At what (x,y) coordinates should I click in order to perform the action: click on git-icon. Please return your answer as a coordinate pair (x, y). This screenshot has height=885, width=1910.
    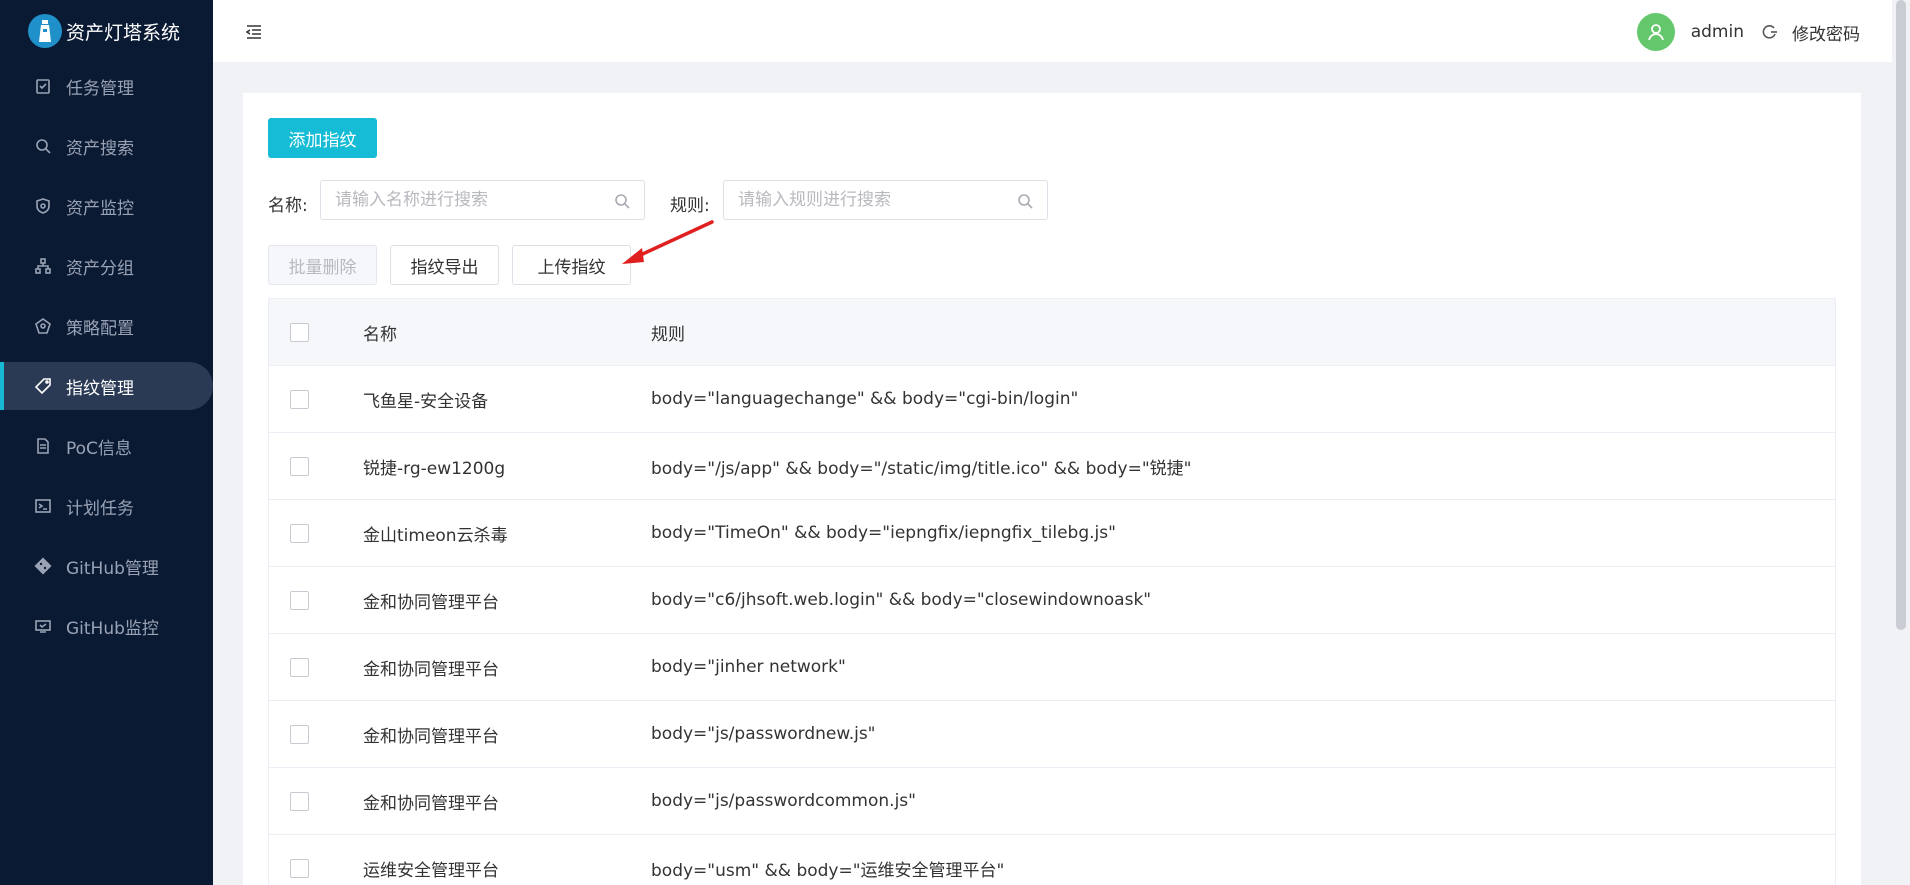
    Looking at the image, I should click on (43, 566).